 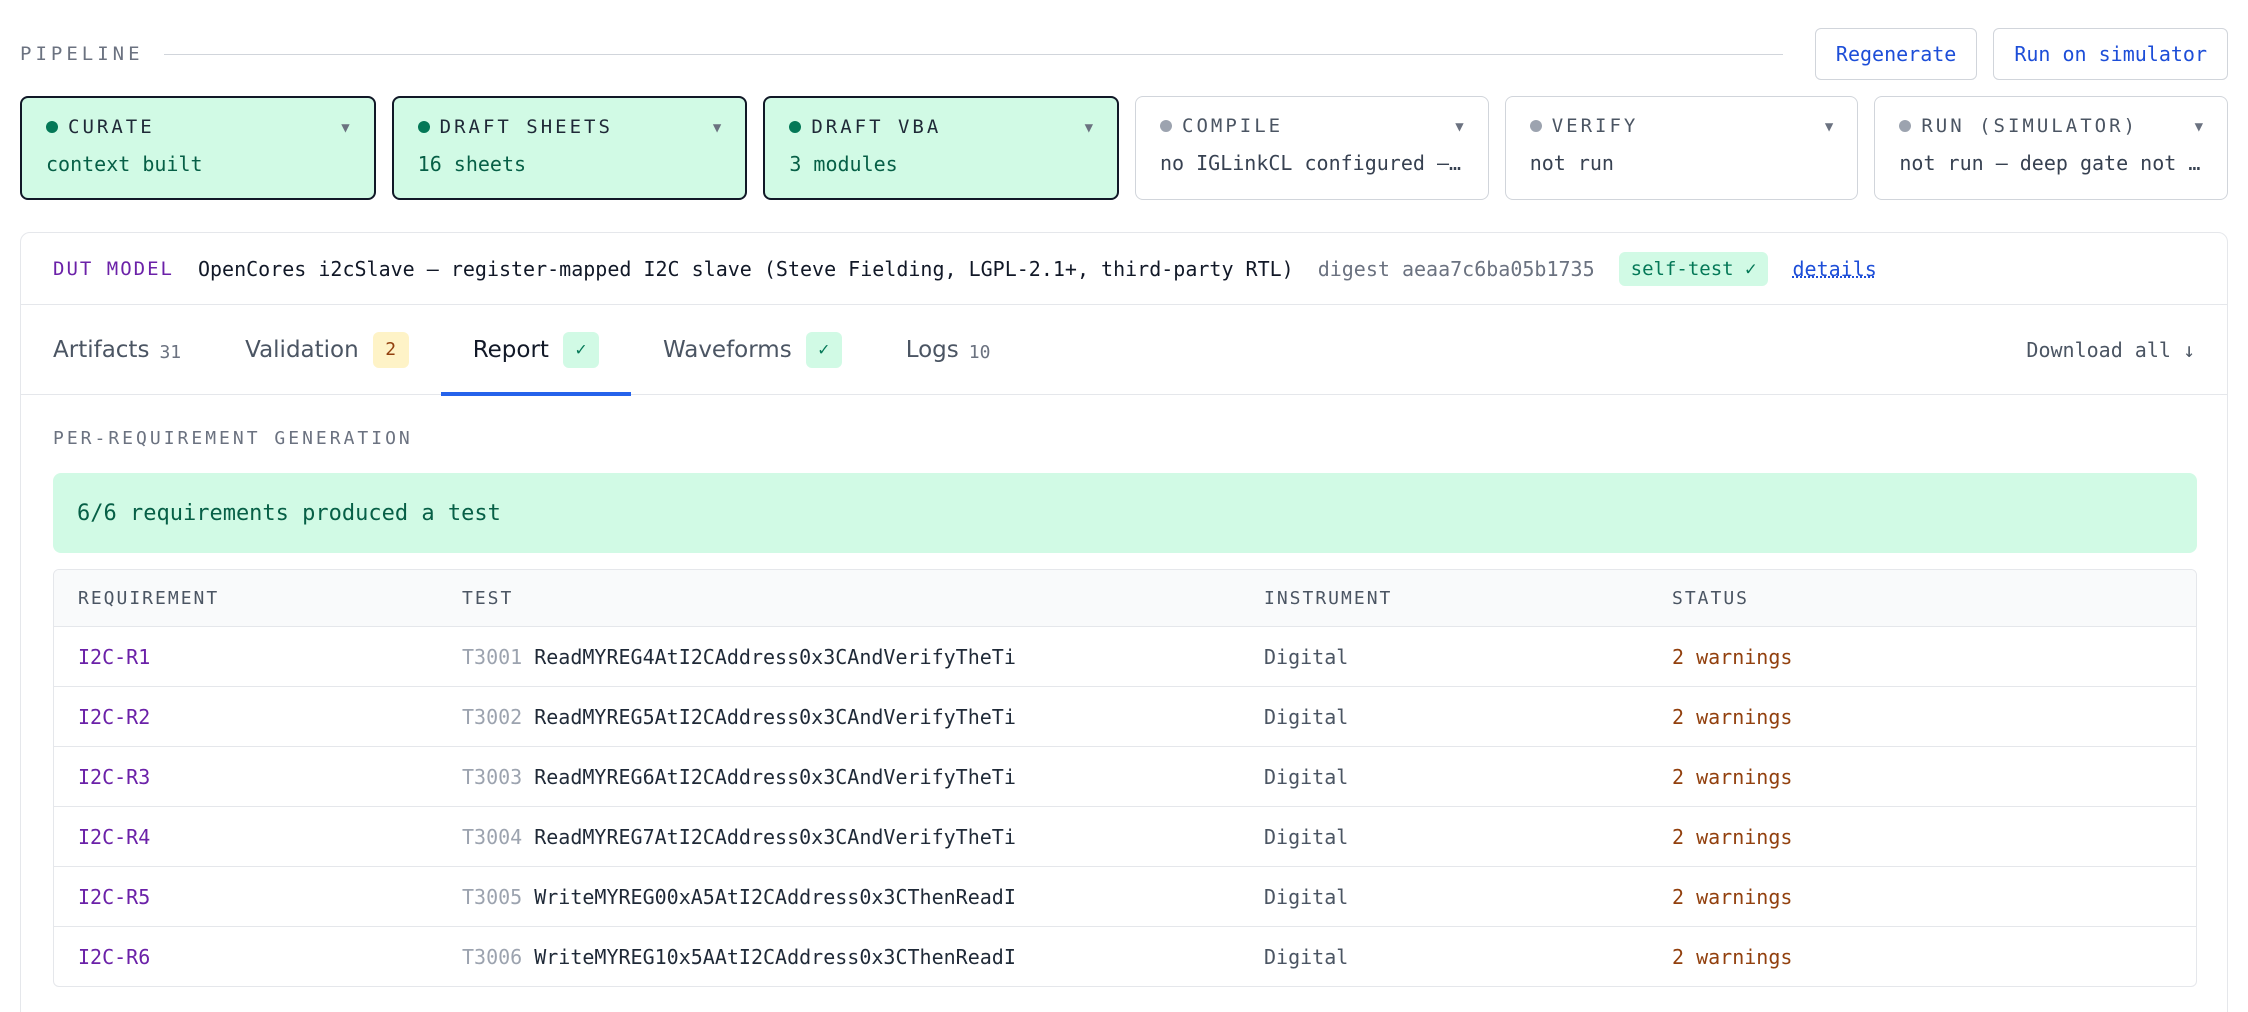 What do you see at coordinates (1595, 126) in the screenshot?
I see `stage-name: VERIFY` at bounding box center [1595, 126].